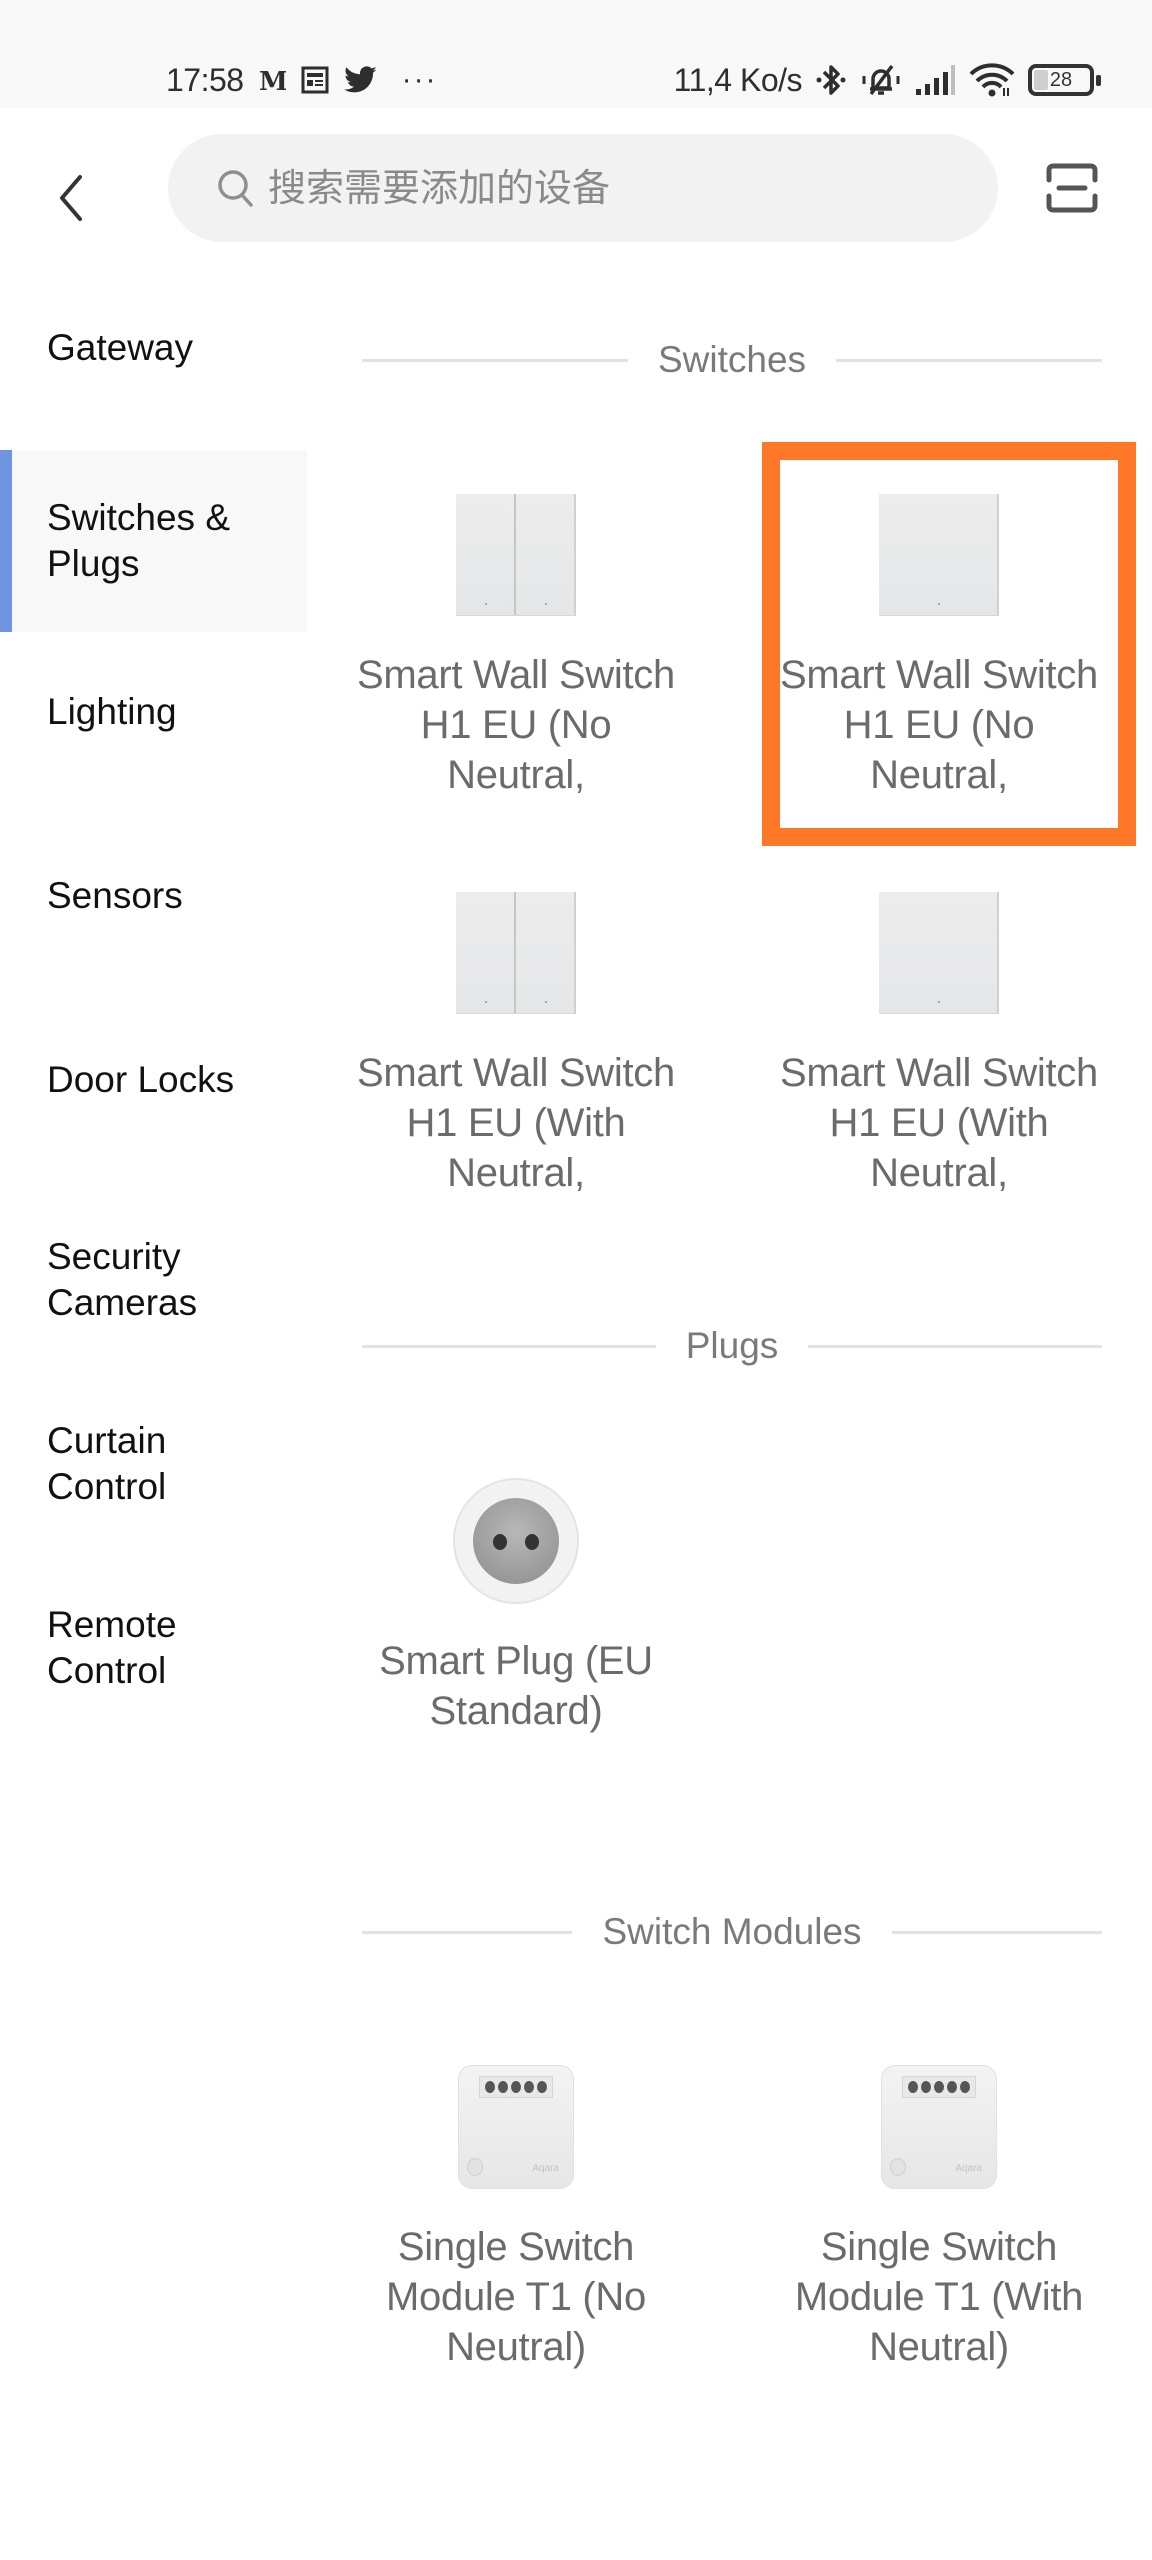 This screenshot has height=2560, width=1152. I want to click on search-icon, so click(235, 188).